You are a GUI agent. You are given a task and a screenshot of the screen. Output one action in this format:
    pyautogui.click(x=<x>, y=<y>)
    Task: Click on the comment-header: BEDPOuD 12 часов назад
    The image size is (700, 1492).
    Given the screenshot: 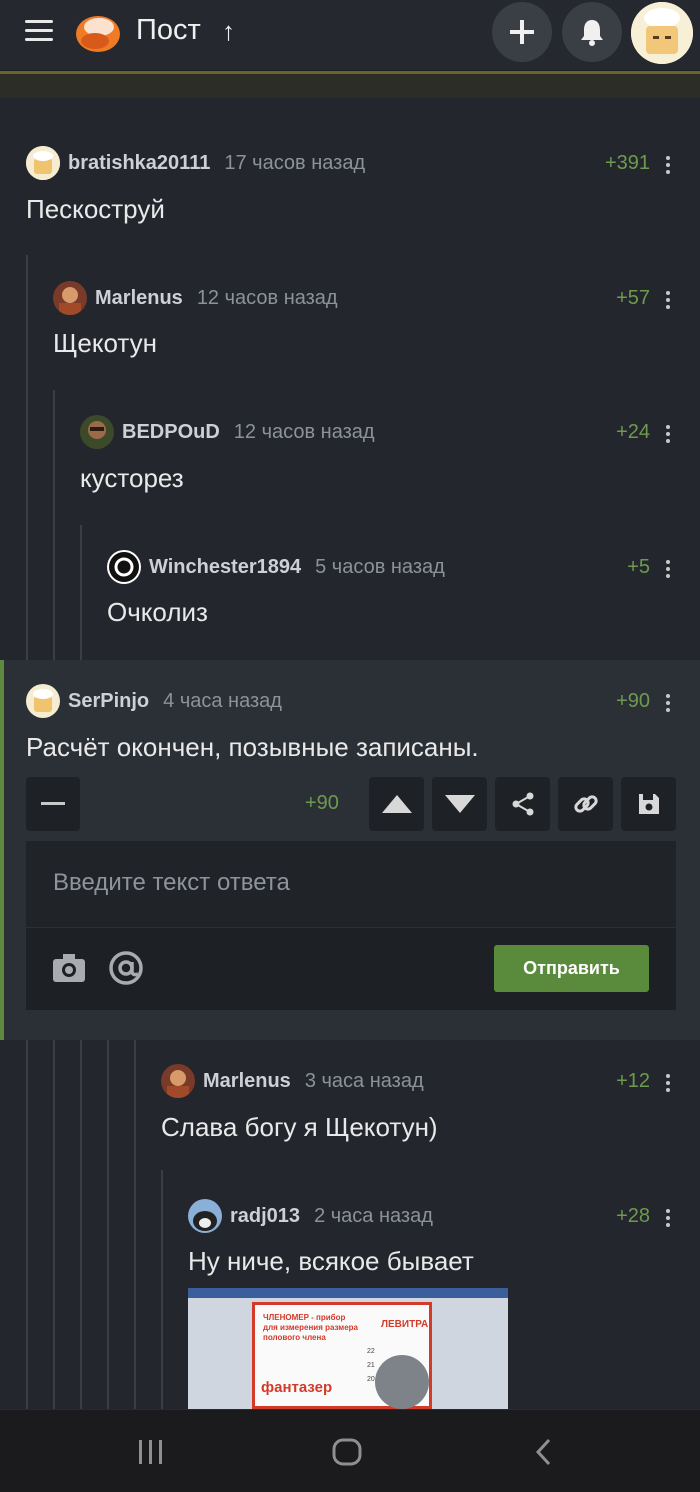 What is the action you would take?
    pyautogui.click(x=227, y=432)
    